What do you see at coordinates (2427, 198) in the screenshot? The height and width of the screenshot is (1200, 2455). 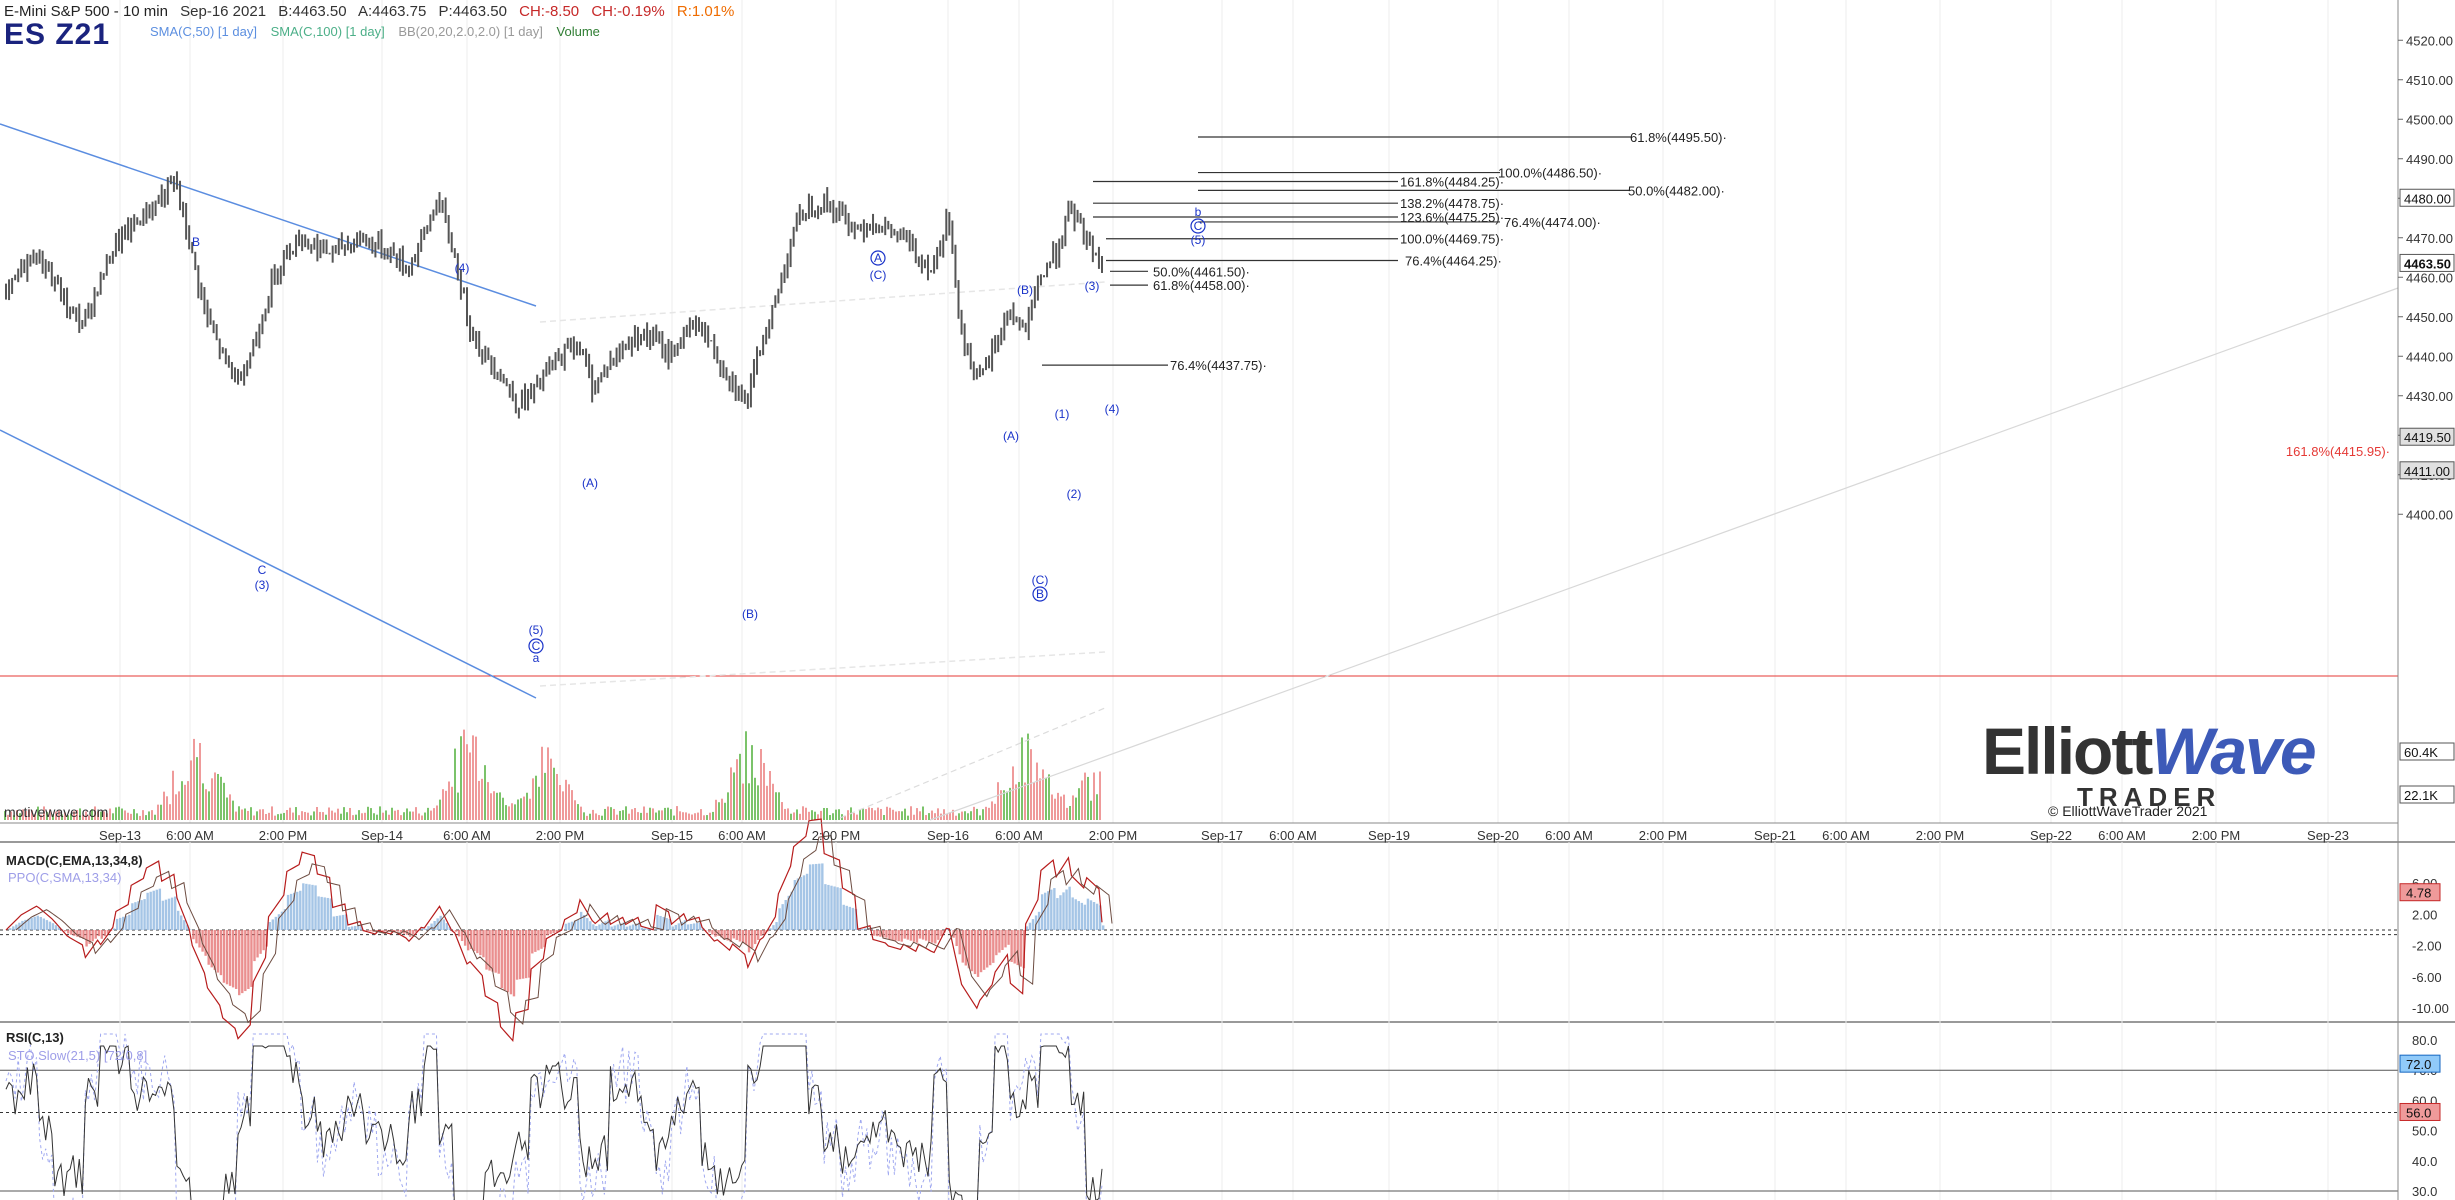 I see `price-tag-label: 4480.00` at bounding box center [2427, 198].